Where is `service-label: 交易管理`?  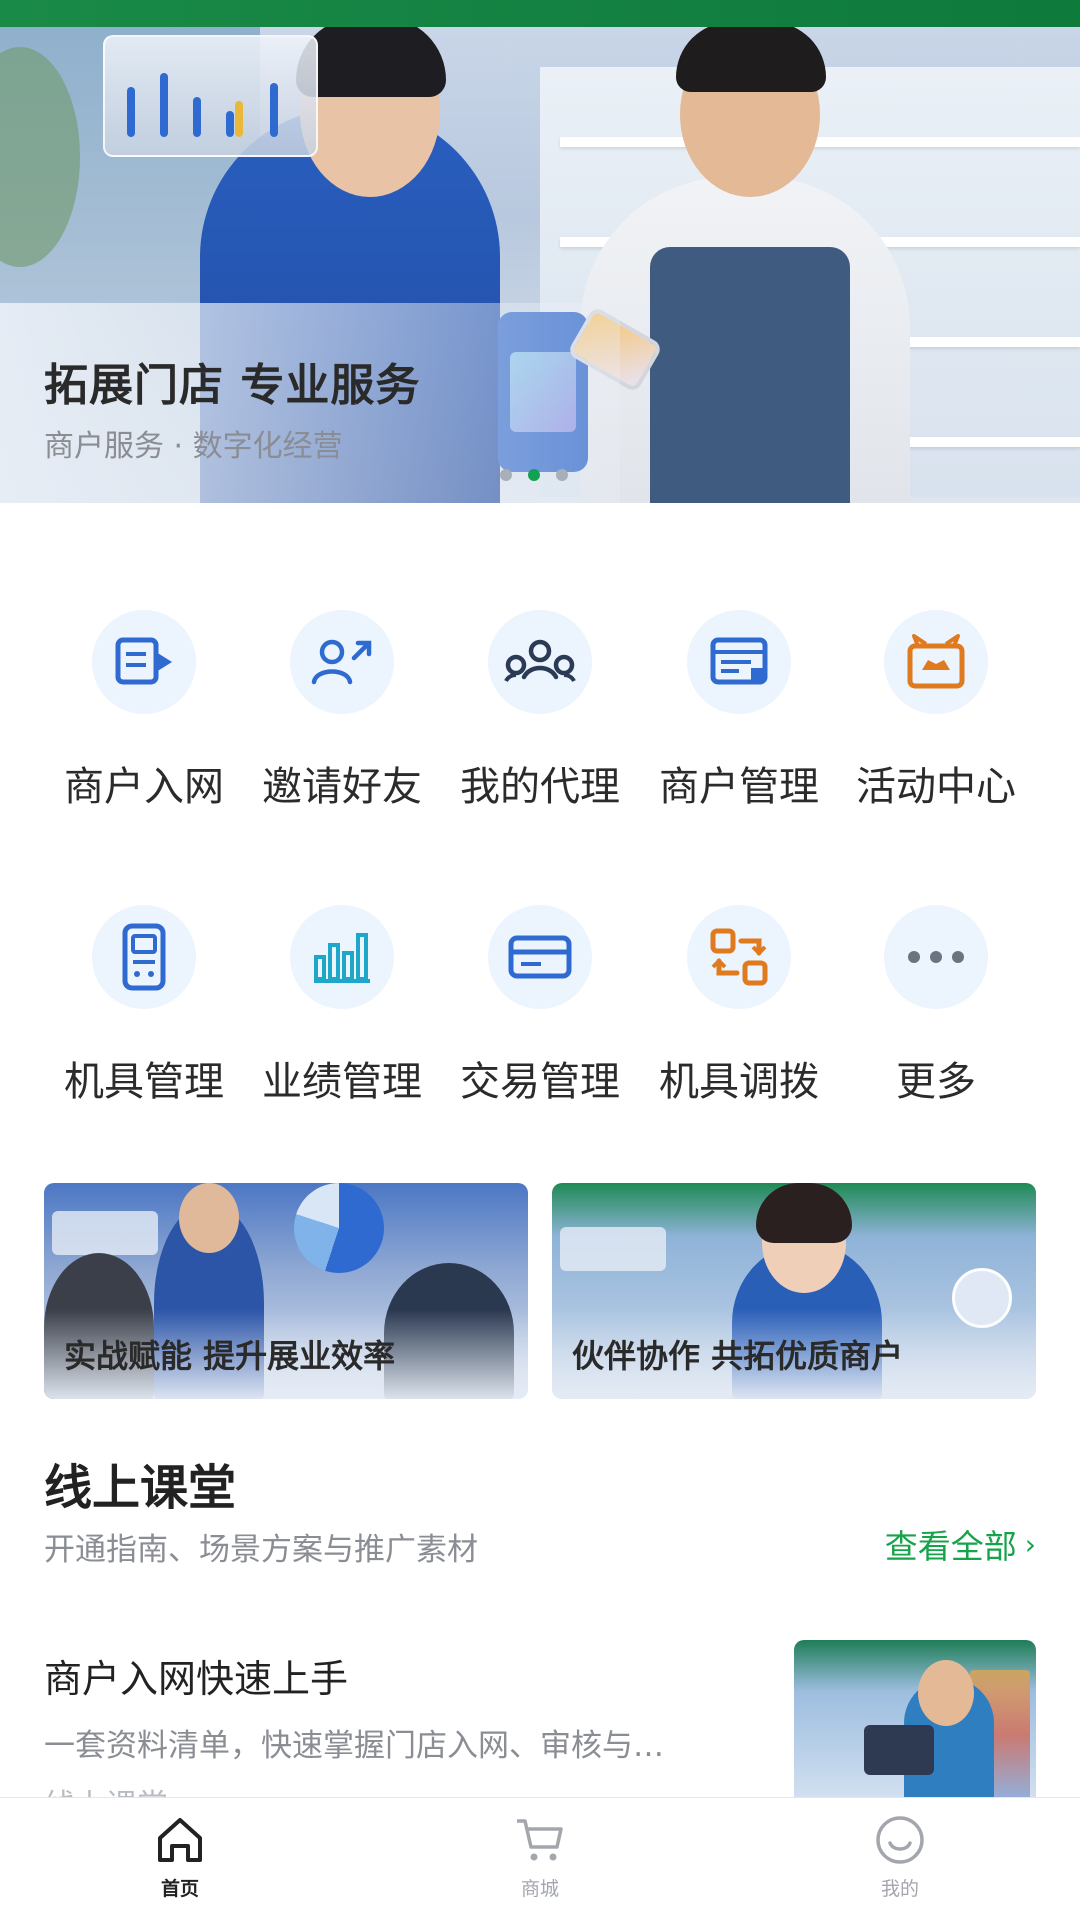
service-label: 交易管理 is located at coordinates (540, 1082).